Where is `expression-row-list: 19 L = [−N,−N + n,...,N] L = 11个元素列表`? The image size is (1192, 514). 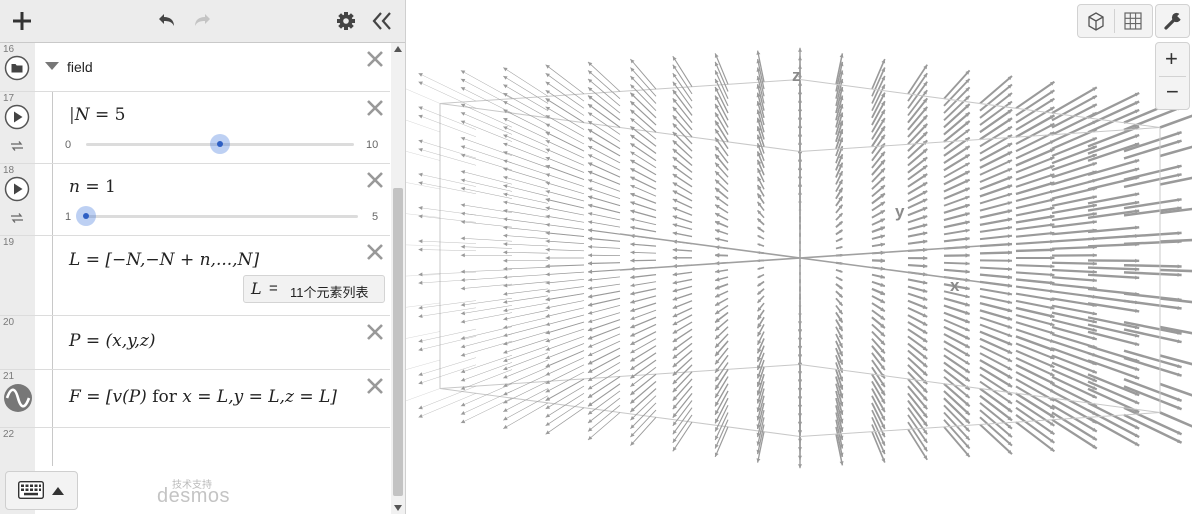
expression-row-list: 19 L = [−N,−N + n,...,N] L = 11个元素列表 is located at coordinates (195, 276).